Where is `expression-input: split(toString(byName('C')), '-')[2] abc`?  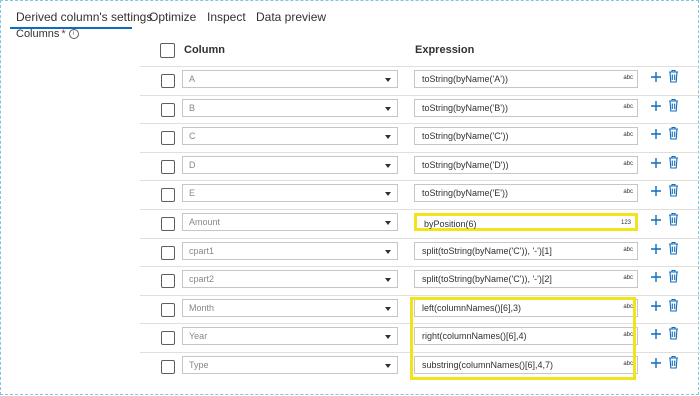
expression-input: split(toString(byName('C')), '-')[2] abc is located at coordinates (526, 279).